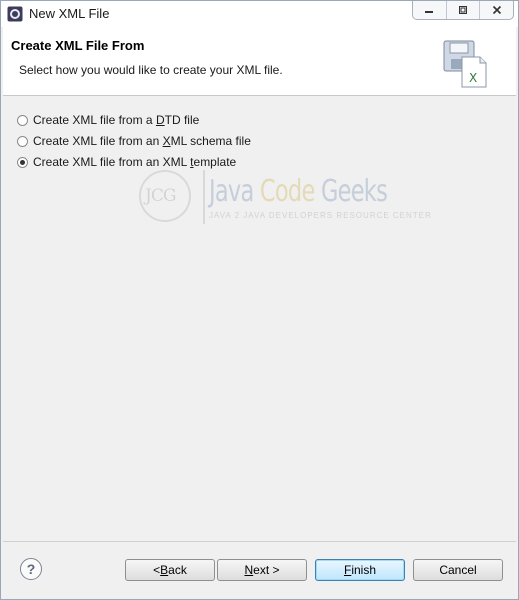  What do you see at coordinates (78, 45) in the screenshot?
I see `page-title: Create XML File From` at bounding box center [78, 45].